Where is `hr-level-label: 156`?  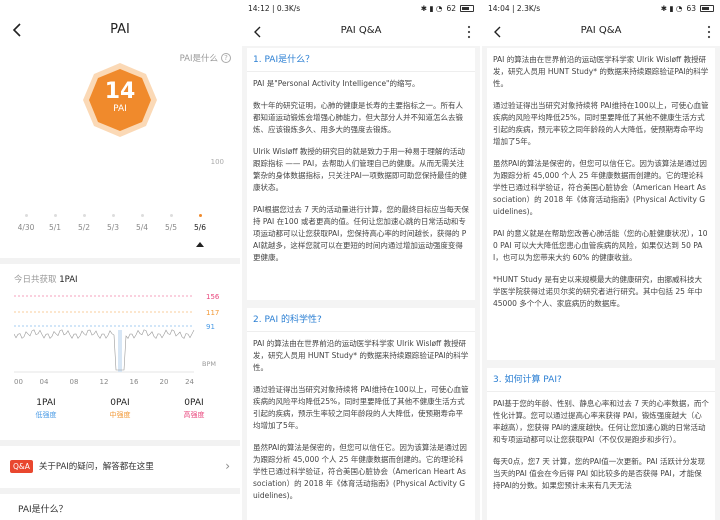 hr-level-label: 156 is located at coordinates (213, 297).